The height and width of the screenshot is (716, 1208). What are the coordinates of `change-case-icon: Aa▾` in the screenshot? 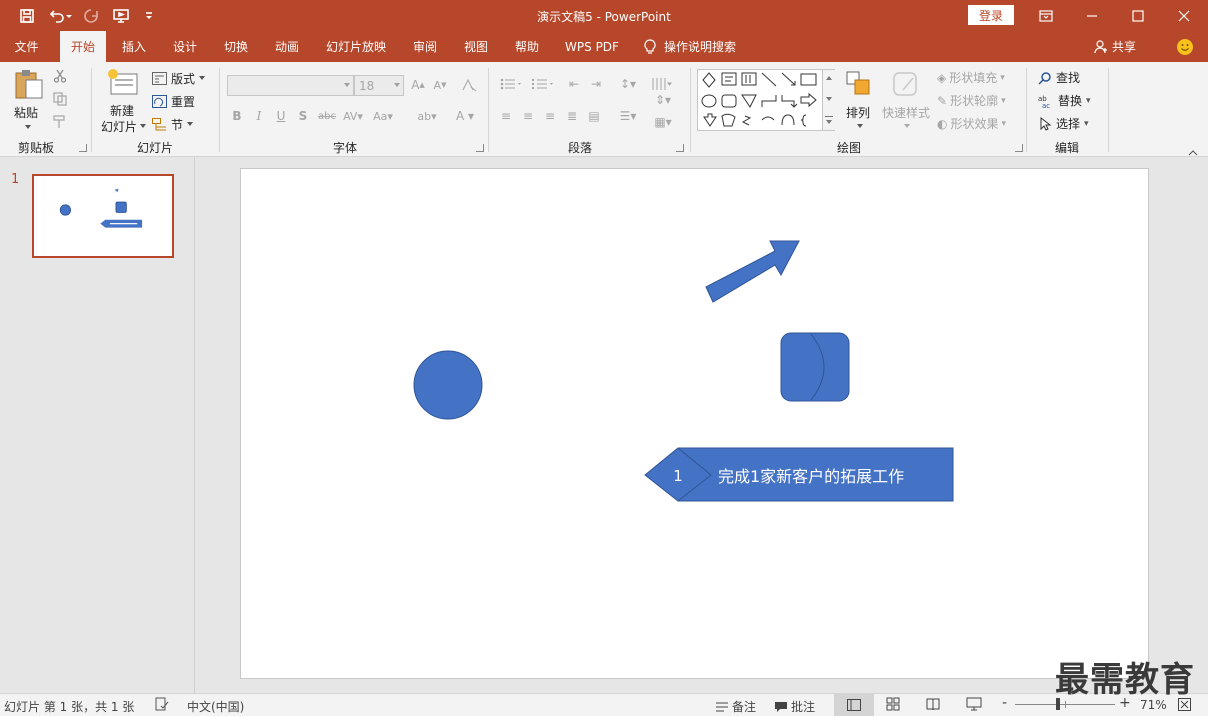 It's located at (383, 116).